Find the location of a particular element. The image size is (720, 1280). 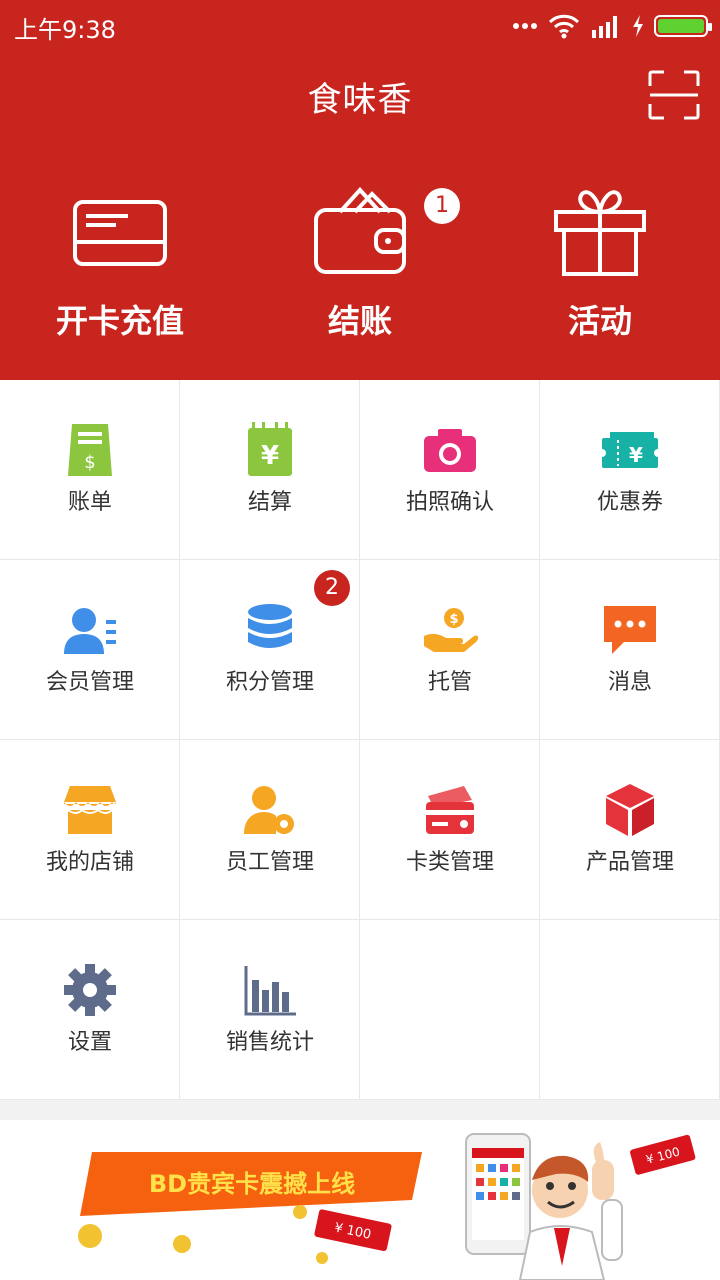

grid-item-label: 会员管理 is located at coordinates (89, 682).